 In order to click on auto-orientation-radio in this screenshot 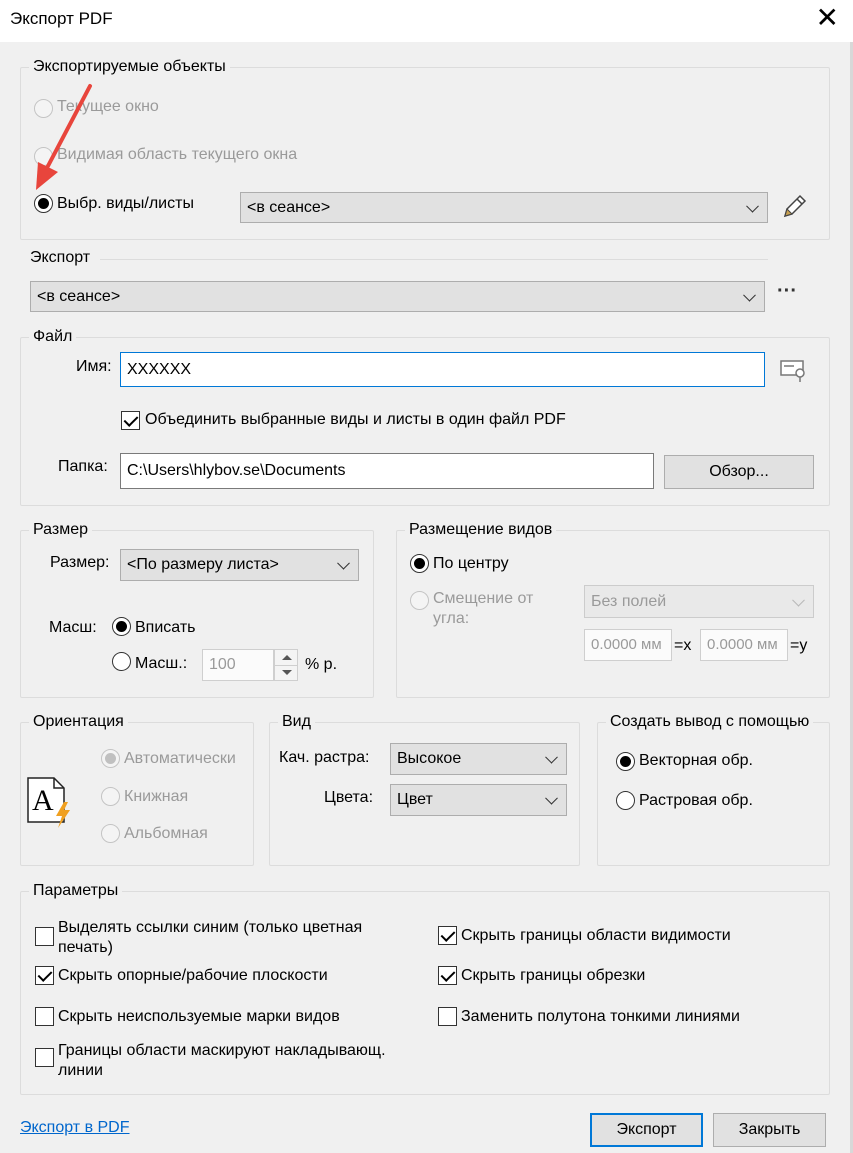, I will do `click(110, 758)`.